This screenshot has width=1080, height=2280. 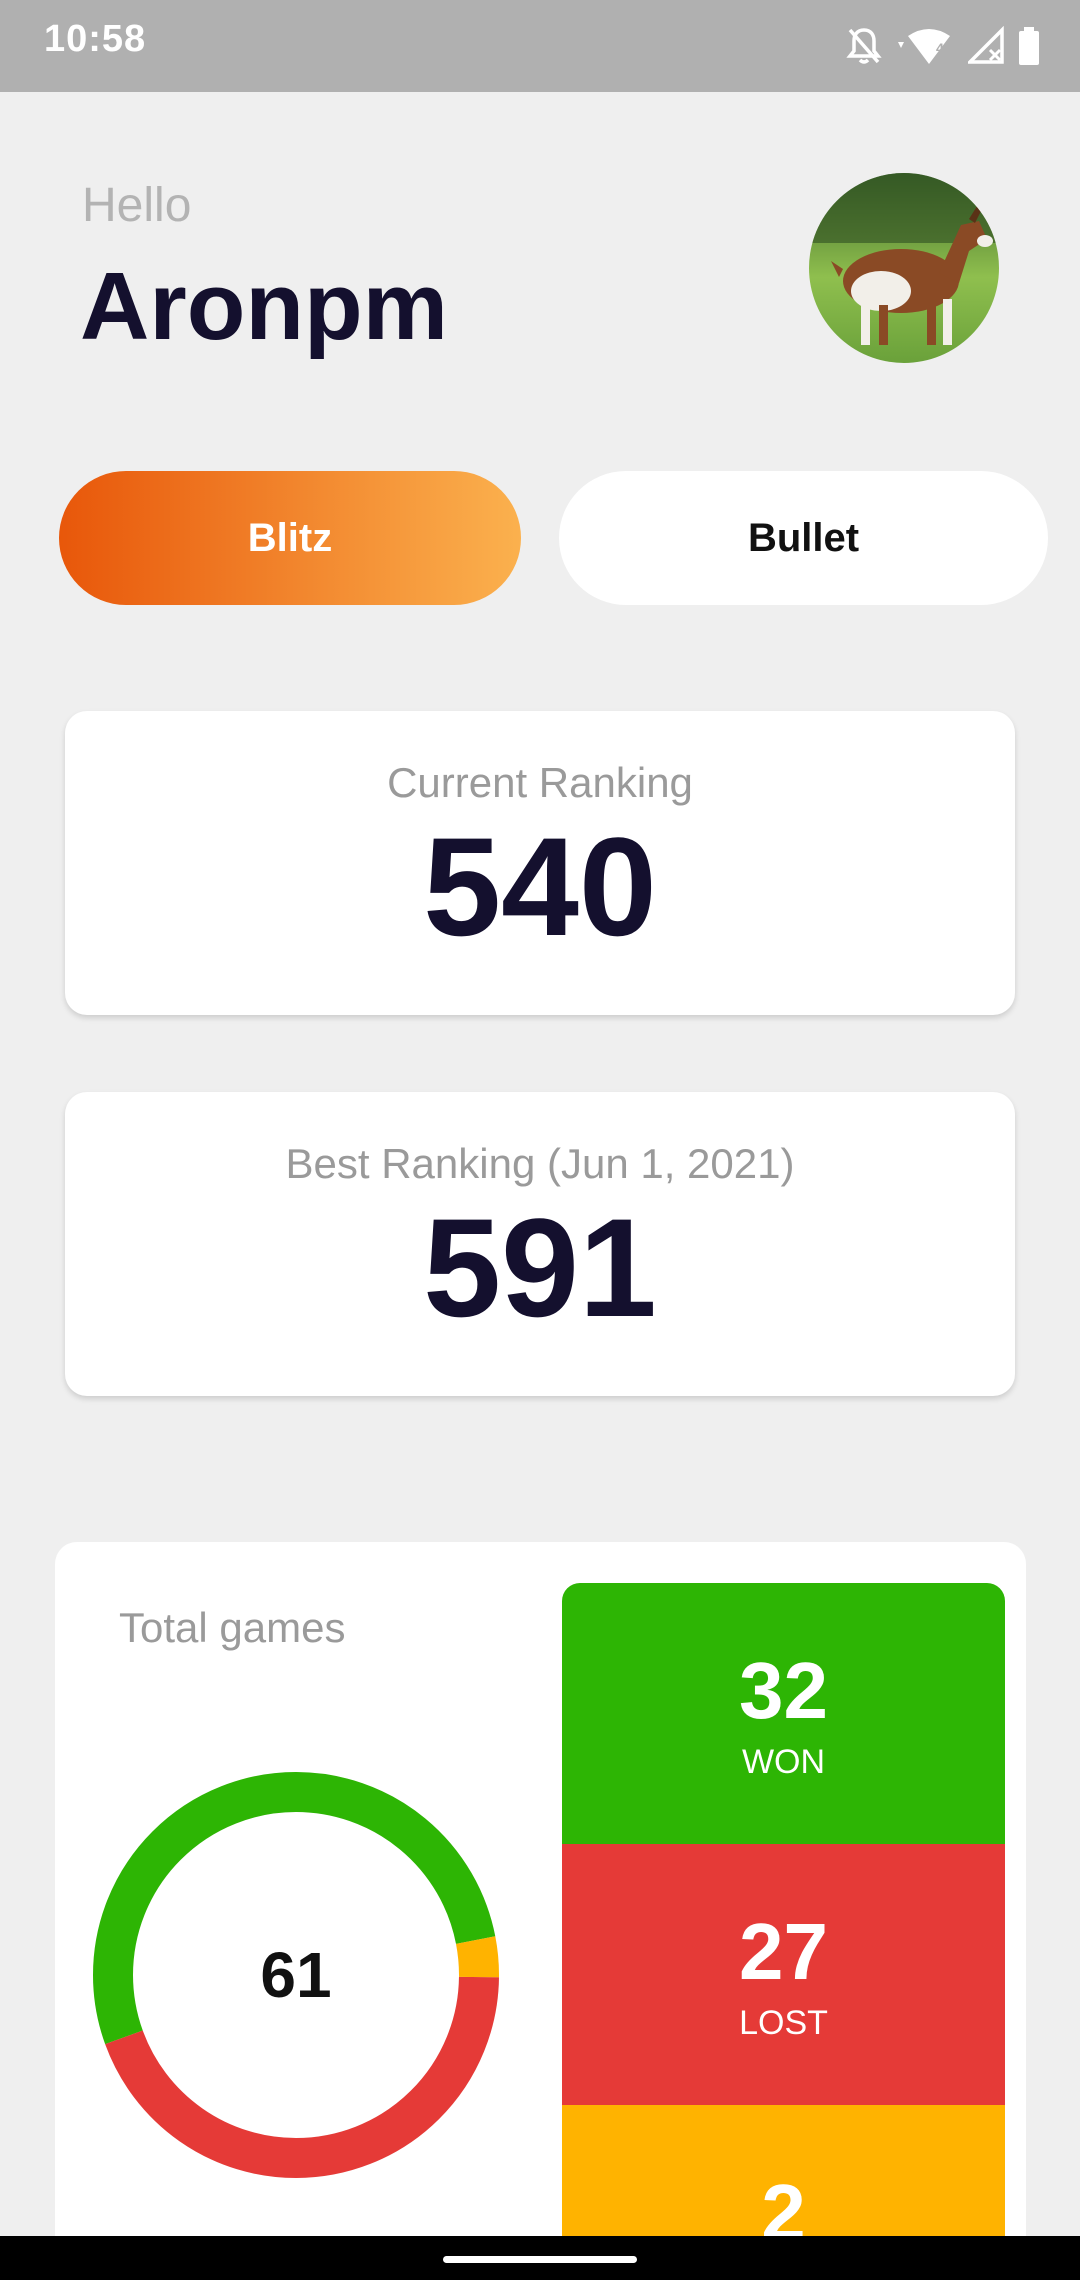 I want to click on current-ranking-value: 540, so click(x=540, y=886).